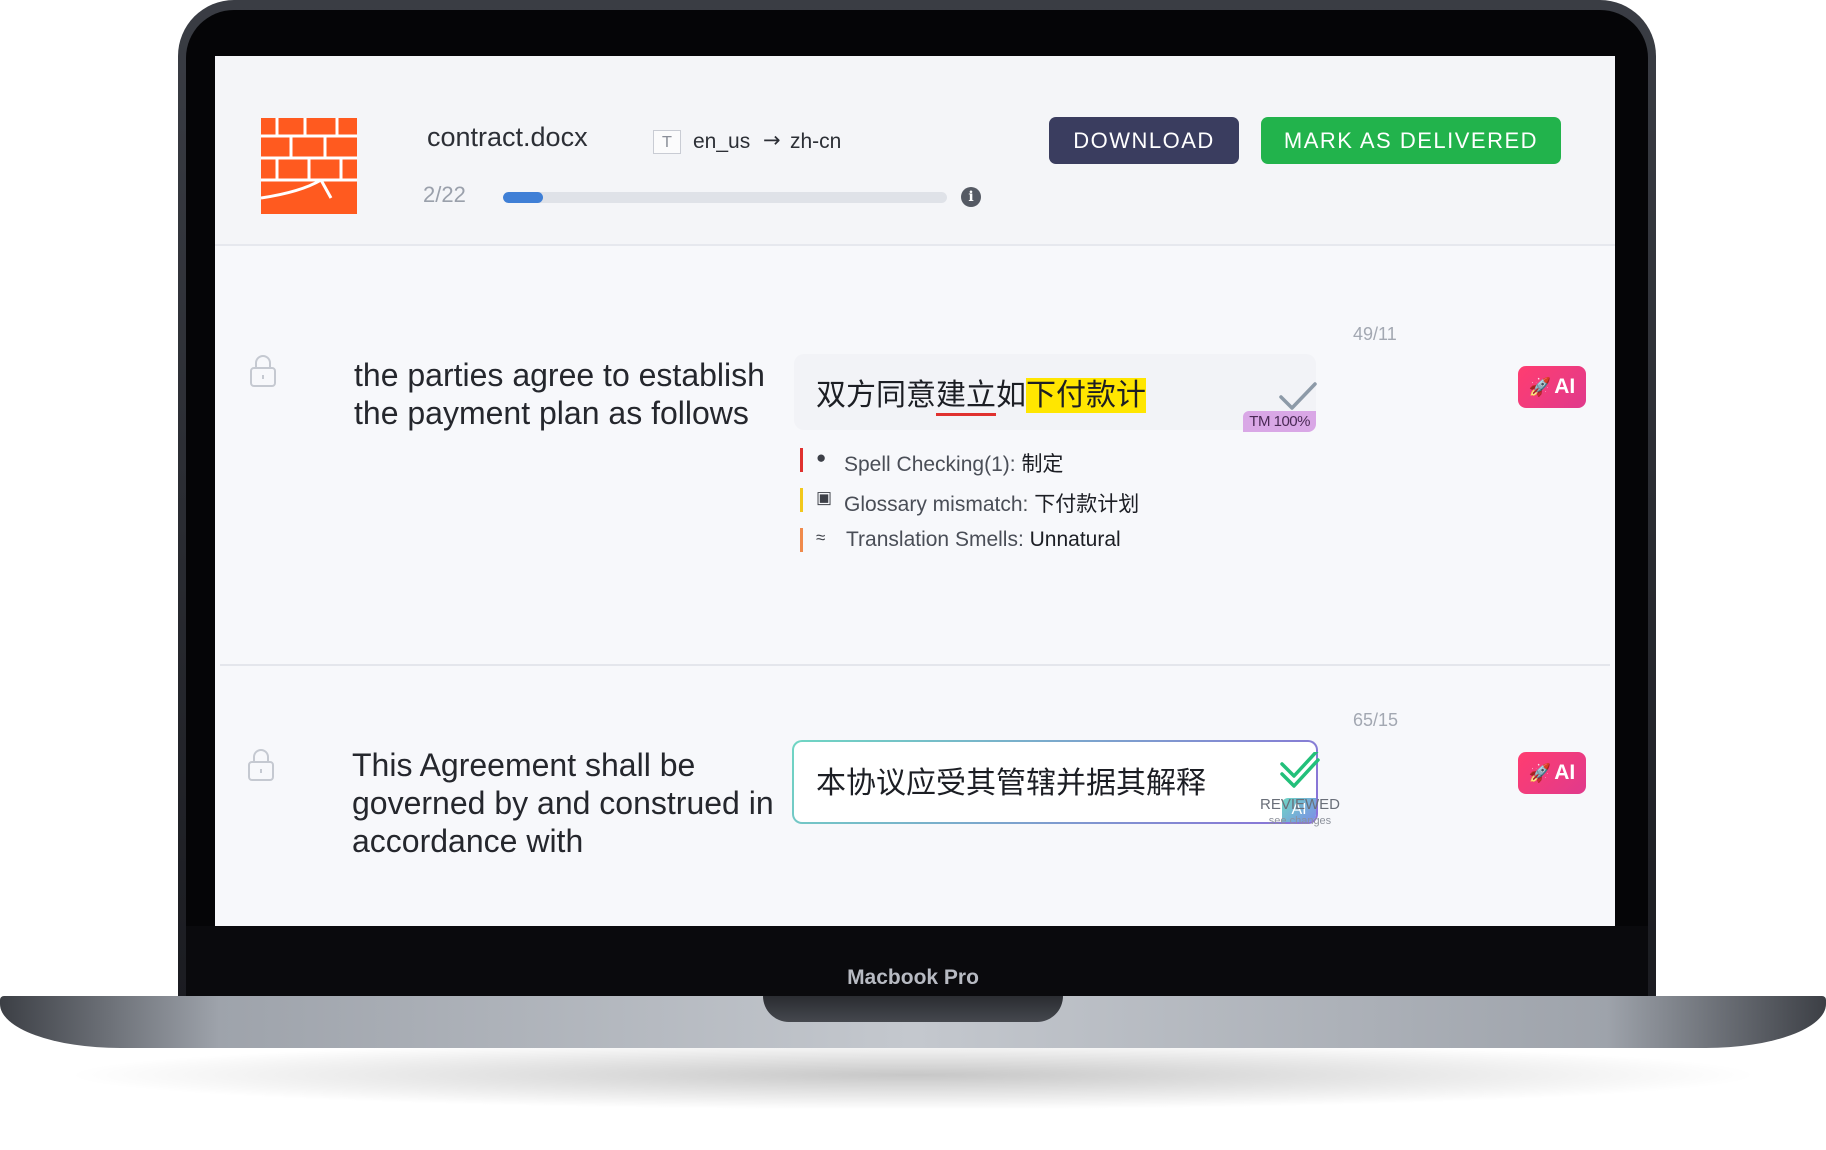 The image size is (1826, 1150). I want to click on progress-count: 2/22, so click(444, 194).